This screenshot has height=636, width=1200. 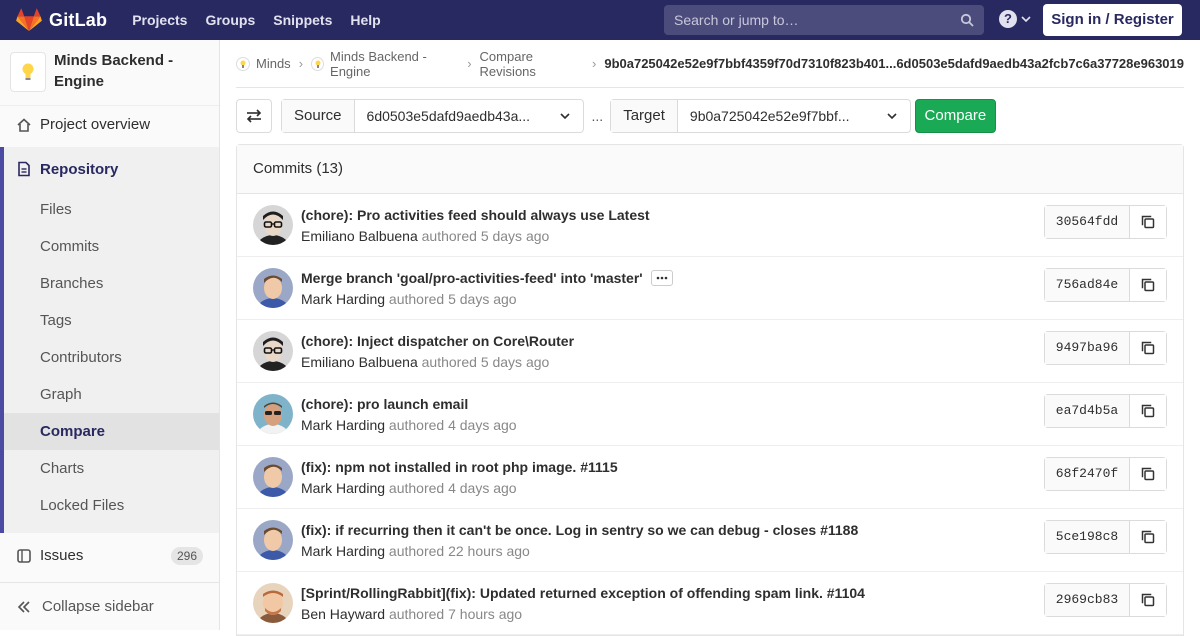 What do you see at coordinates (1015, 19) in the screenshot?
I see `help-dropdown: ?` at bounding box center [1015, 19].